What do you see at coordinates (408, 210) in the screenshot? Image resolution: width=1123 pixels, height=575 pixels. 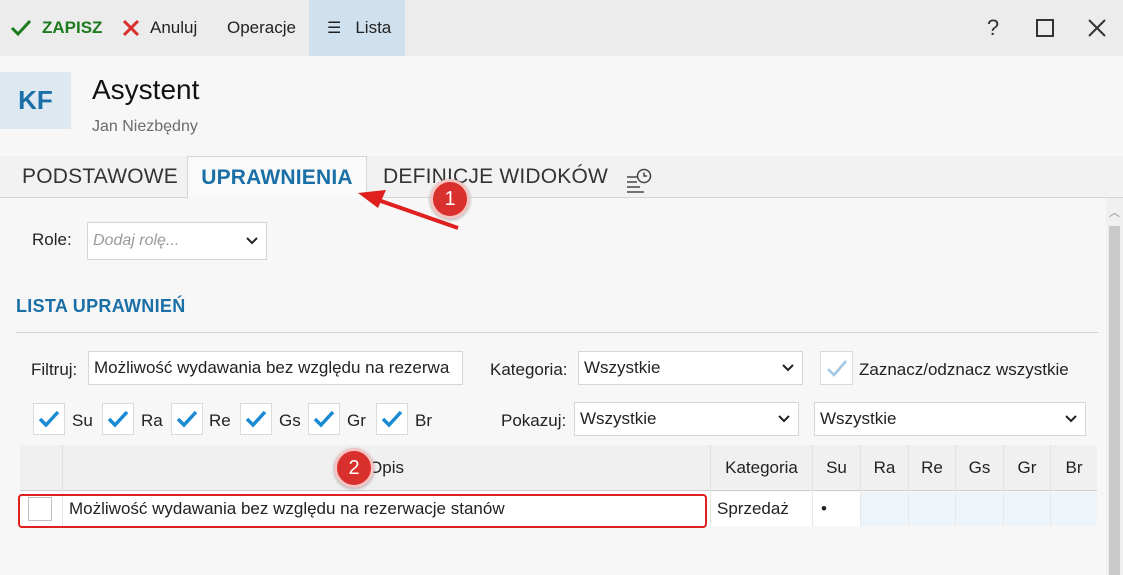 I see `annotation-arrow` at bounding box center [408, 210].